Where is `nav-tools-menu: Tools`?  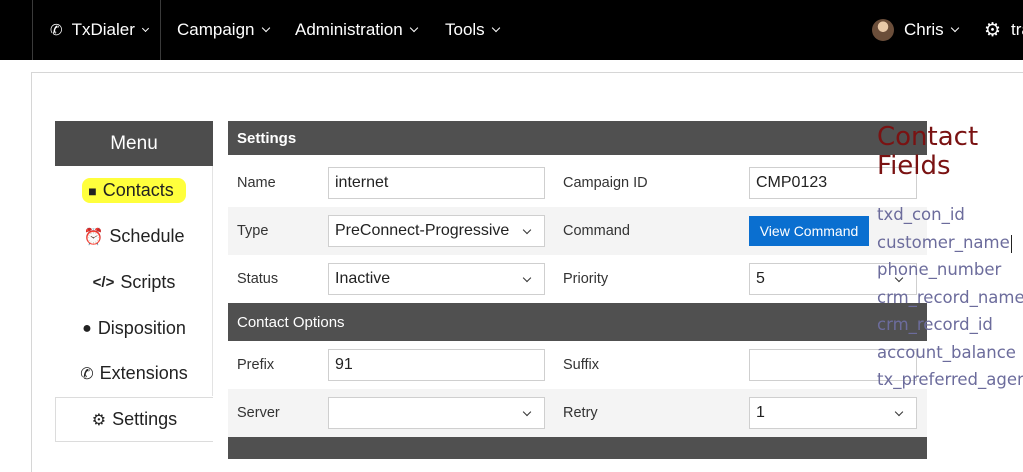 nav-tools-menu: Tools is located at coordinates (472, 30).